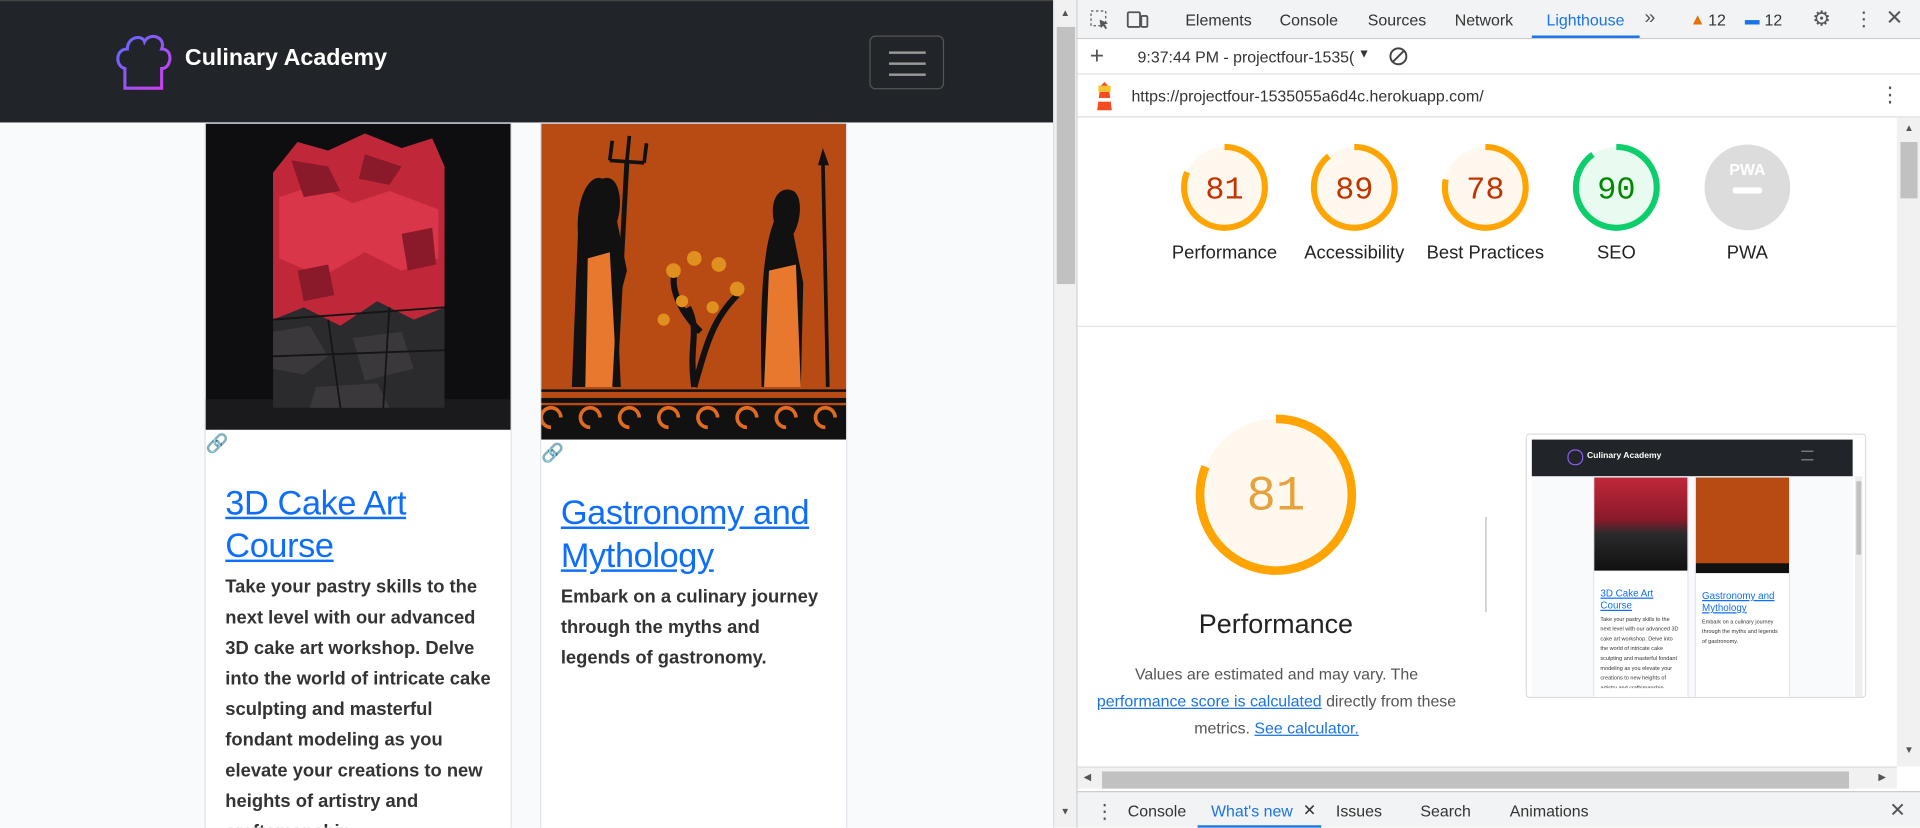 Image resolution: width=1920 pixels, height=828 pixels. I want to click on thumb-card-title: 3D Cake Art Course, so click(1627, 599).